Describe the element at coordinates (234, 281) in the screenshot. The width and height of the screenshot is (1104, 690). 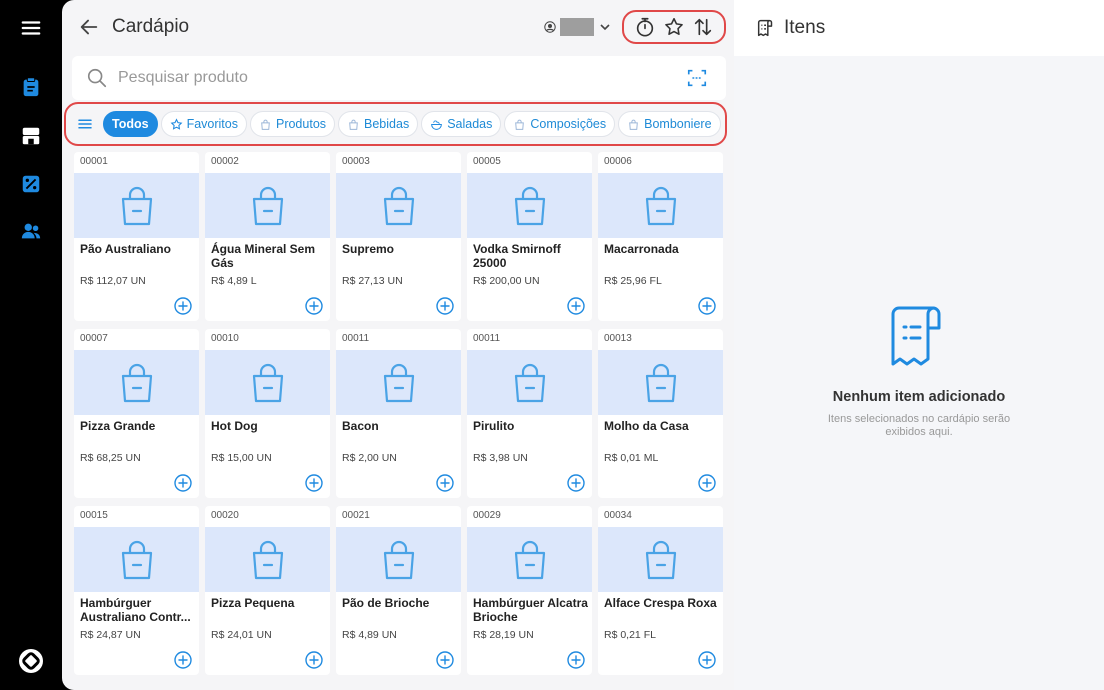
I see `product-price: R$ 4,89 L` at that location.